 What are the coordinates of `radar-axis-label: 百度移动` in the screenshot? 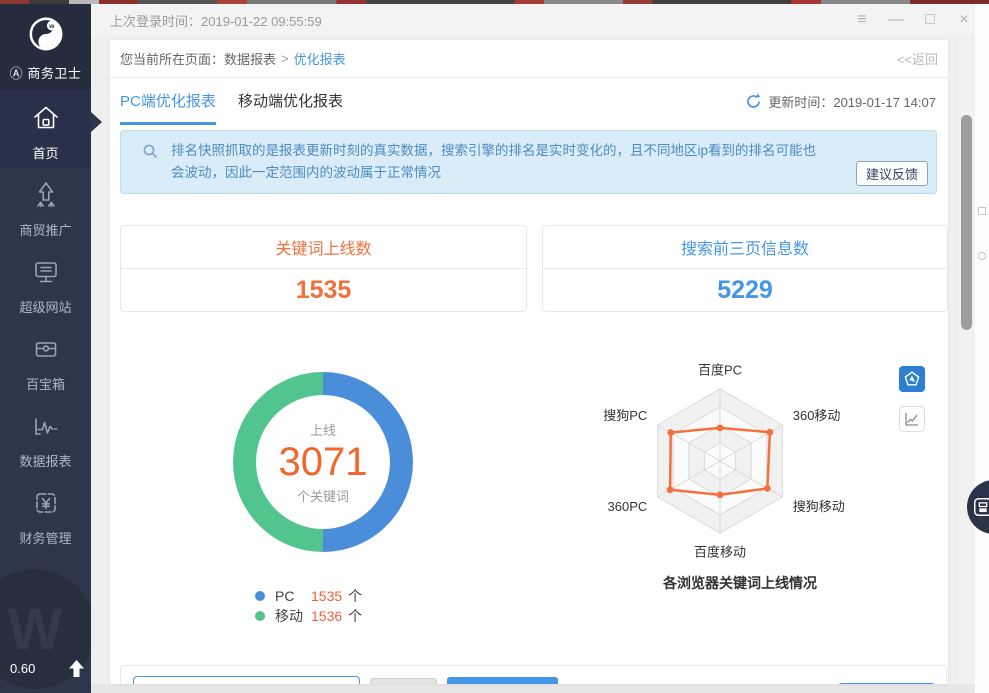 It's located at (720, 552).